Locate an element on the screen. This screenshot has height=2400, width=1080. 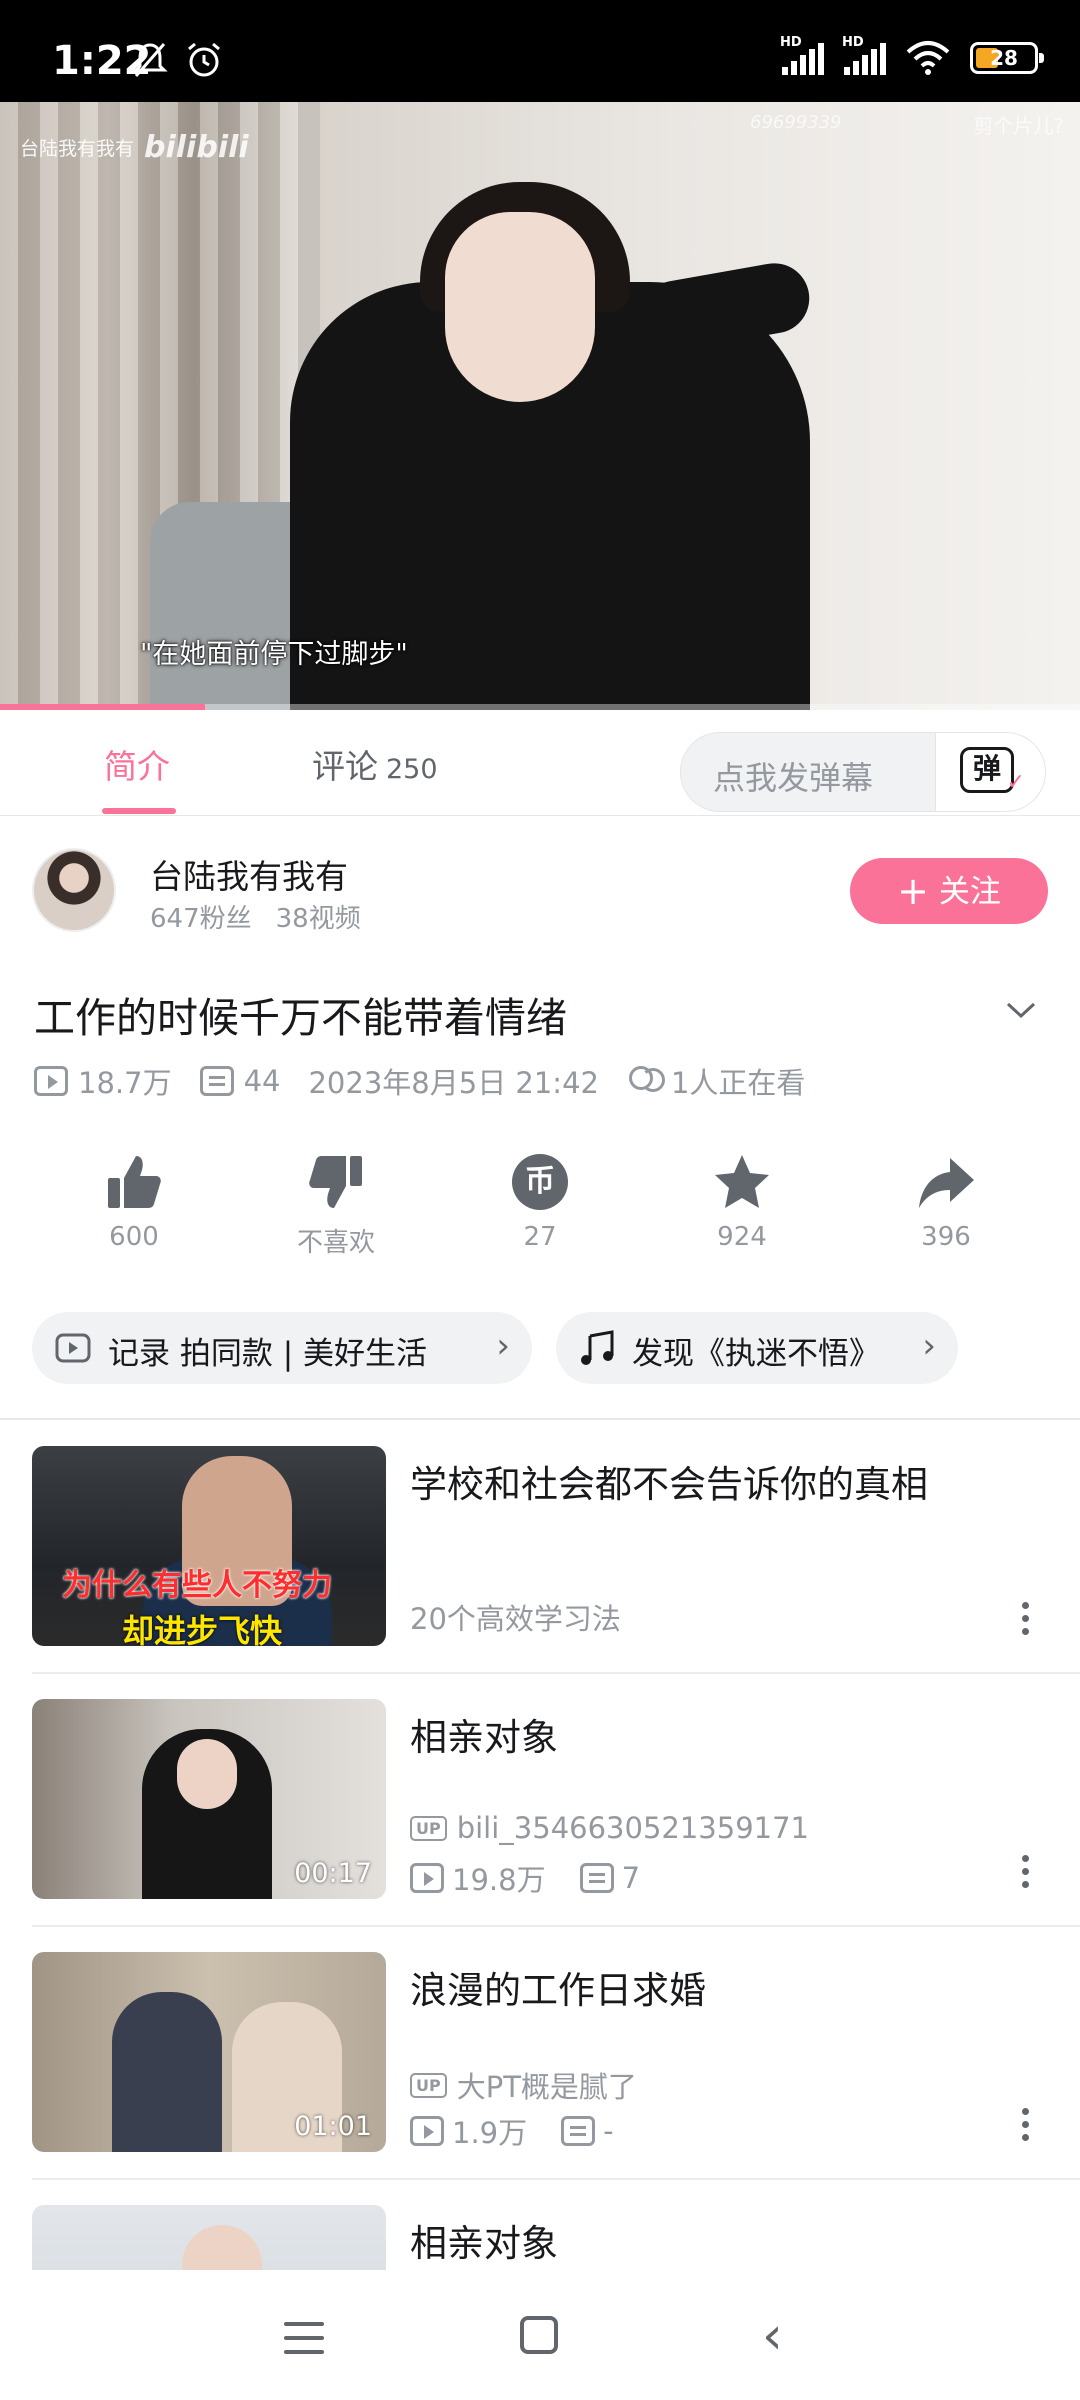
related-title: 浪漫的工作日求婚 is located at coordinates (558, 1990).